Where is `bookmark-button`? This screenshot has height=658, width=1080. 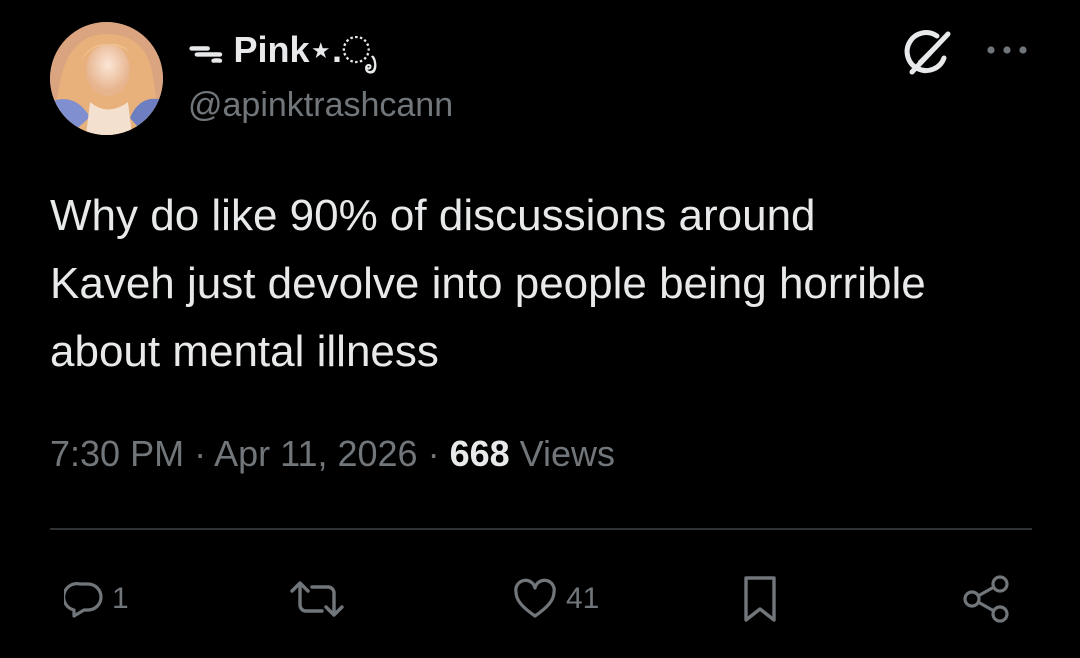
bookmark-button is located at coordinates (760, 599).